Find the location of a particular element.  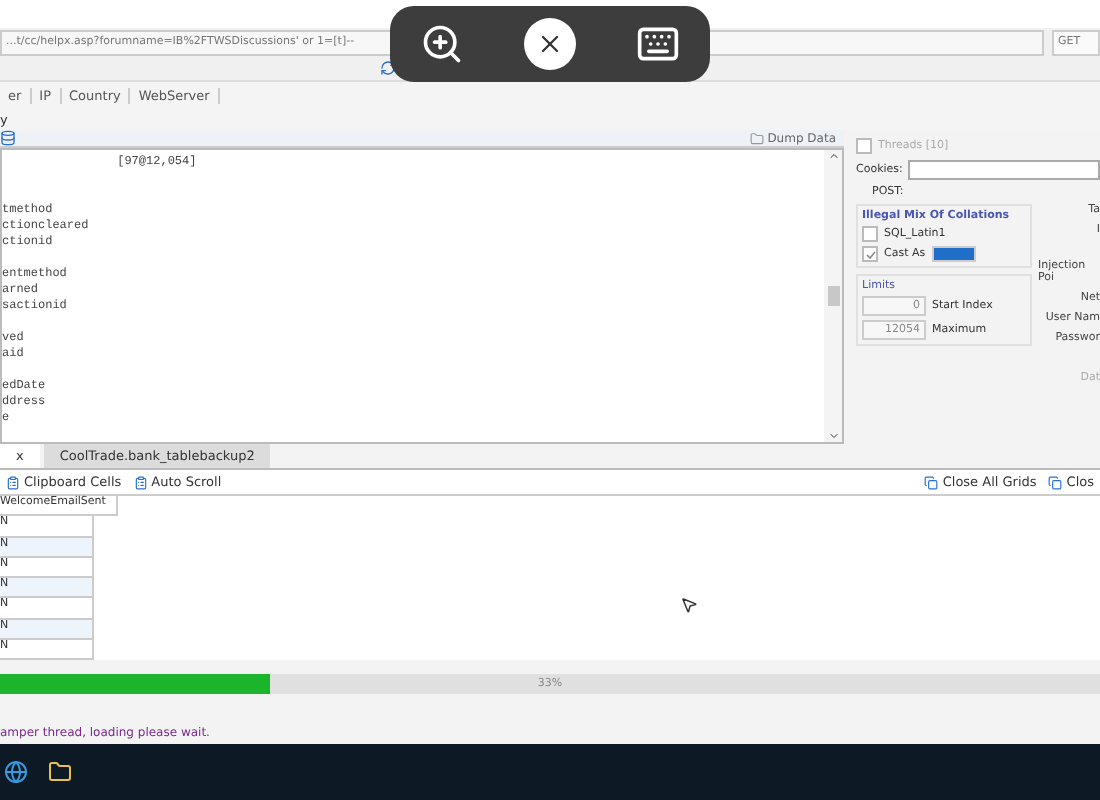

table-icon is located at coordinates (8, 138).